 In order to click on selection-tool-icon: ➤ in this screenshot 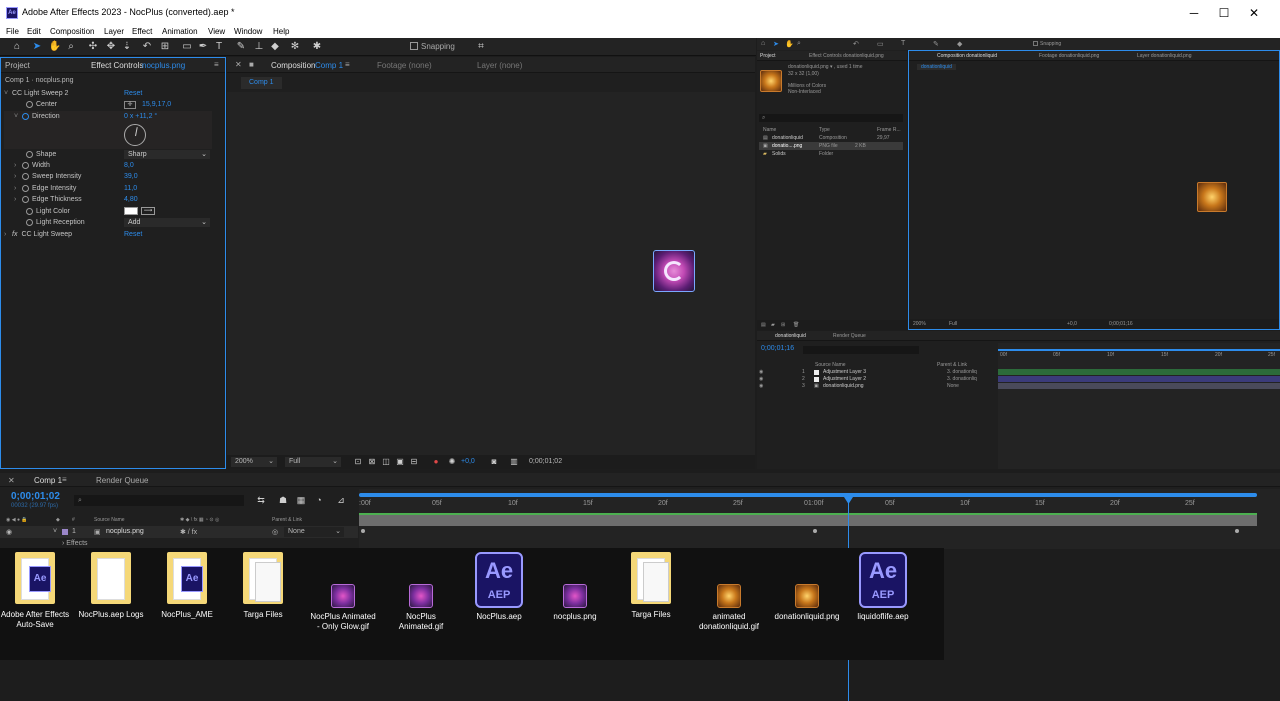, I will do `click(776, 44)`.